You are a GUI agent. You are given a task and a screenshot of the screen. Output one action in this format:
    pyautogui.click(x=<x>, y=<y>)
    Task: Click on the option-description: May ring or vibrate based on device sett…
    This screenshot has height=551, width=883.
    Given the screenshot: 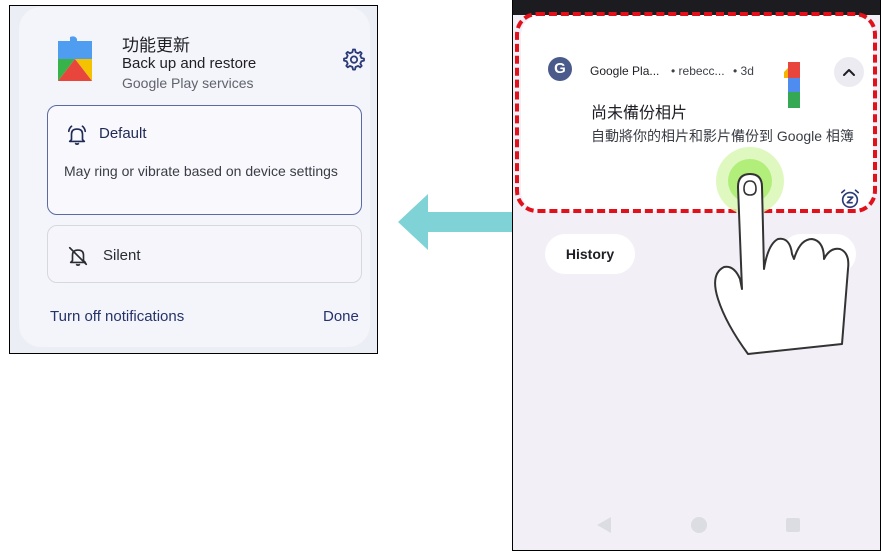 What is the action you would take?
    pyautogui.click(x=201, y=171)
    